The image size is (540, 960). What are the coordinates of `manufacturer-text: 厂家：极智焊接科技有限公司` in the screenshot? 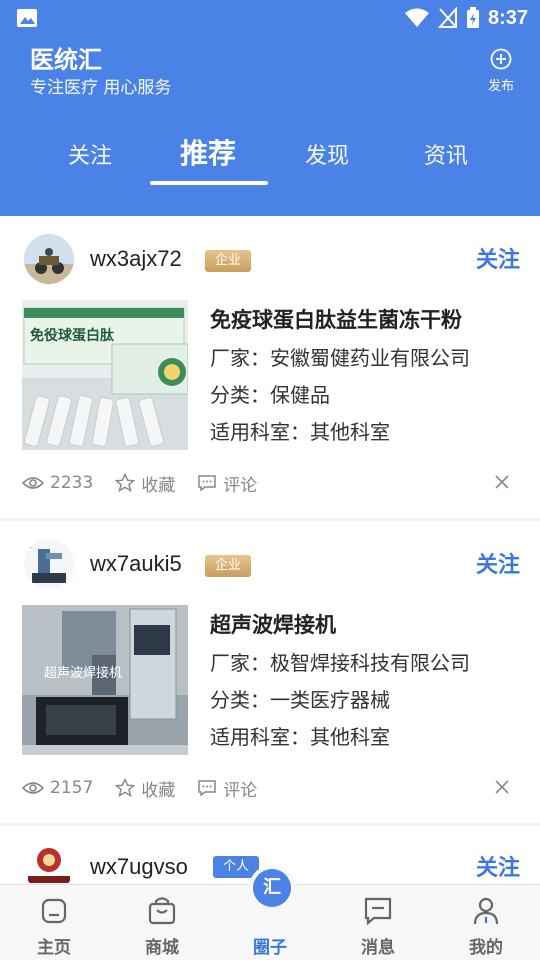 It's located at (340, 663).